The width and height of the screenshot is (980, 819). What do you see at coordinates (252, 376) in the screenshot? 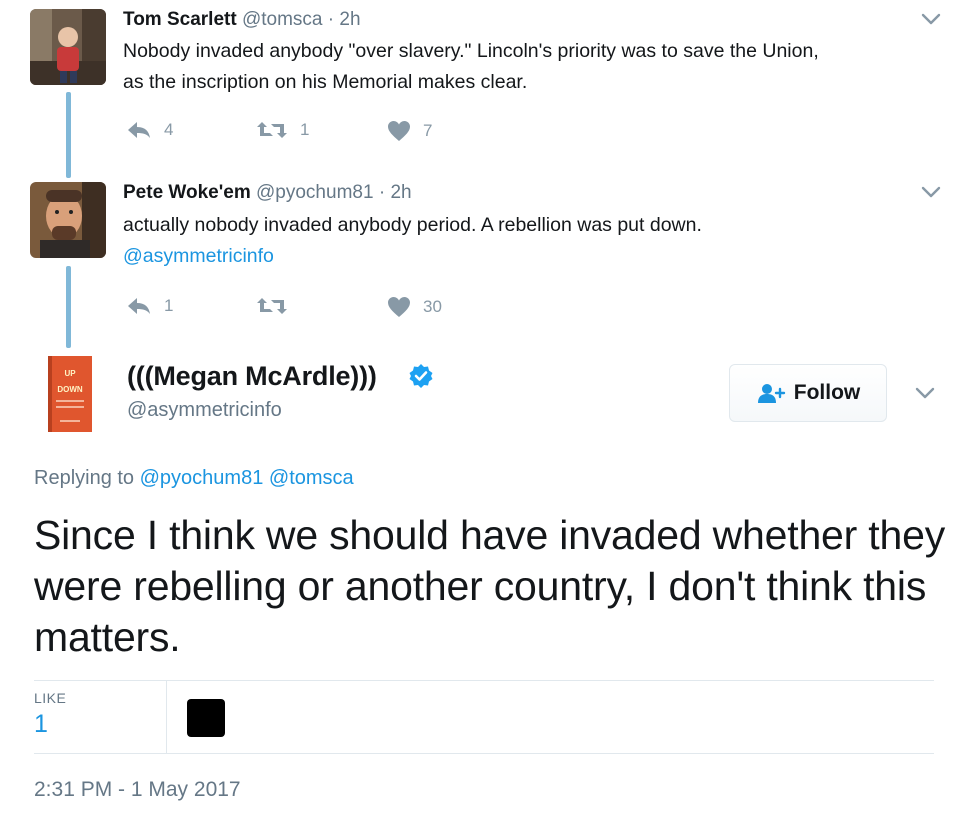
I see `author-name: (((Megan McArdle)))` at bounding box center [252, 376].